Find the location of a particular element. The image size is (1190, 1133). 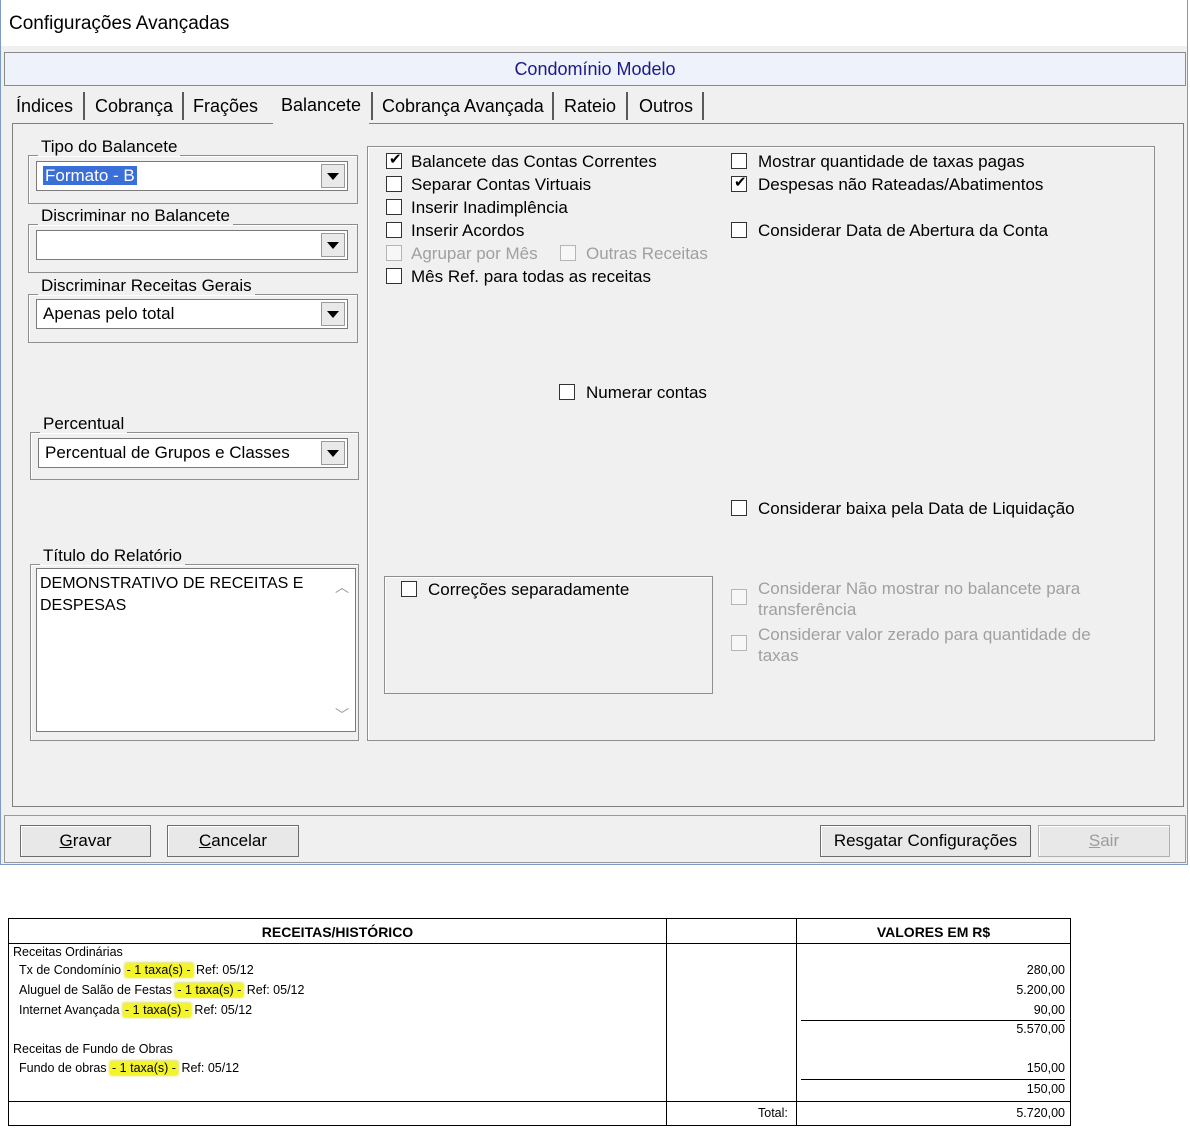

titulo-relatorio-text: DEMONSTRATIVO DE RECEITAS E DESPESAS is located at coordinates (172, 594).